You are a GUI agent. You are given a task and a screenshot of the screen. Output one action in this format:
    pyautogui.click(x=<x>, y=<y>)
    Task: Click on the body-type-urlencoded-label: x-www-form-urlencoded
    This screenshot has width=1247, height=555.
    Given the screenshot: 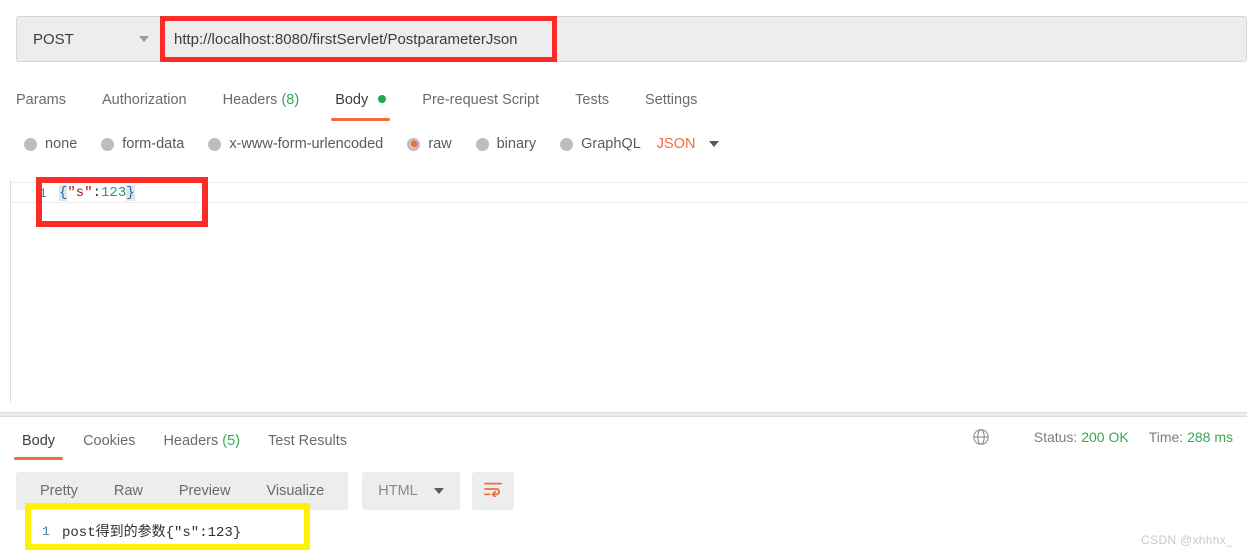 What is the action you would take?
    pyautogui.click(x=306, y=144)
    